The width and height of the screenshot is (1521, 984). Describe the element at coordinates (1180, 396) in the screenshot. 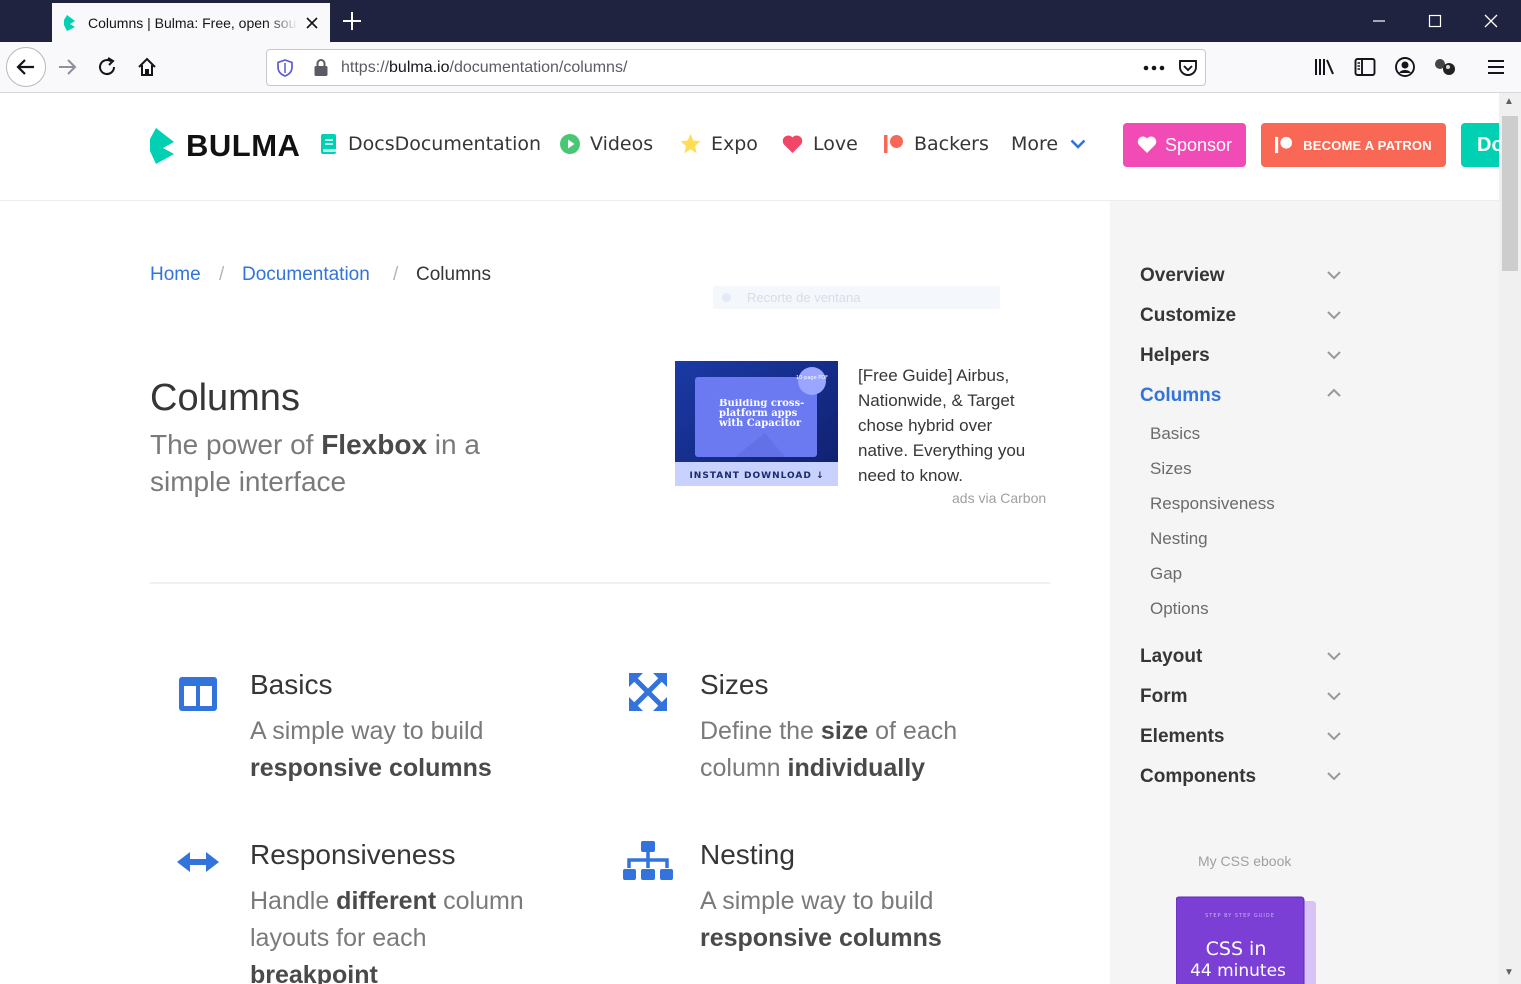

I see `sidebar-category-columns: Columns` at that location.